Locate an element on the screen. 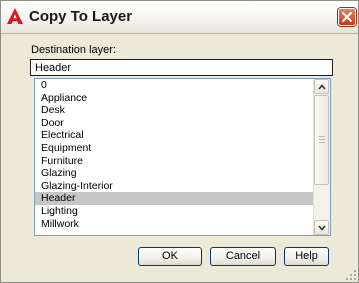  help-button: Help is located at coordinates (306, 256).